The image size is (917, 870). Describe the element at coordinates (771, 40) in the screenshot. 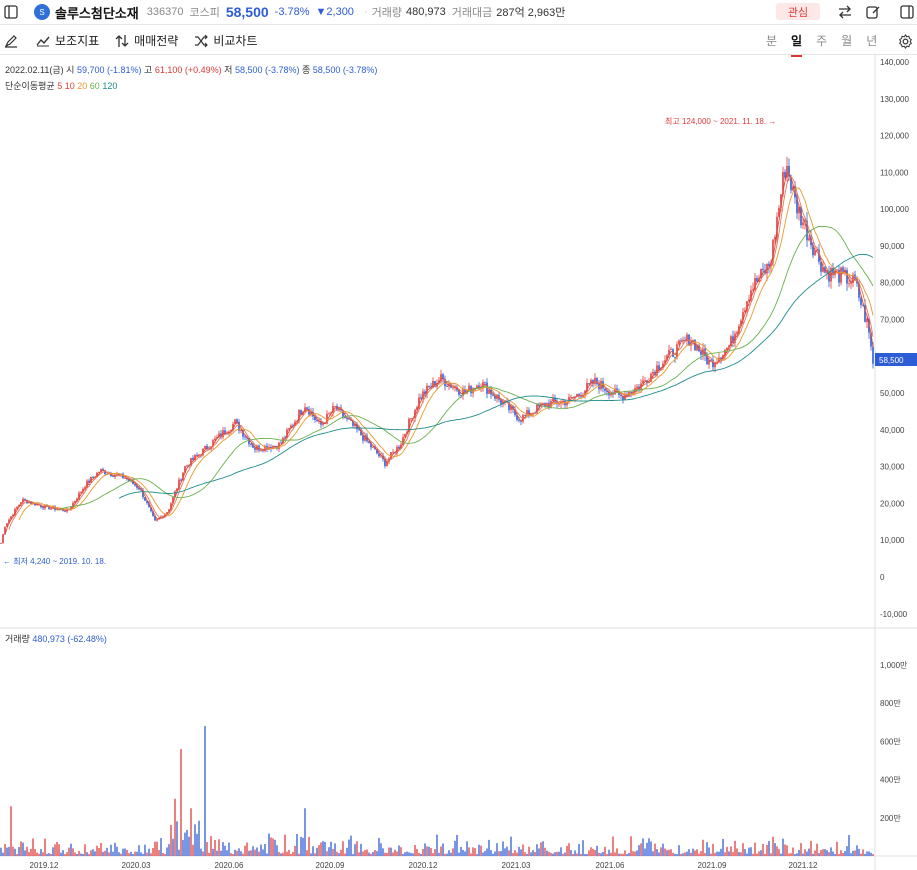

I see `tab-minute: 분` at that location.